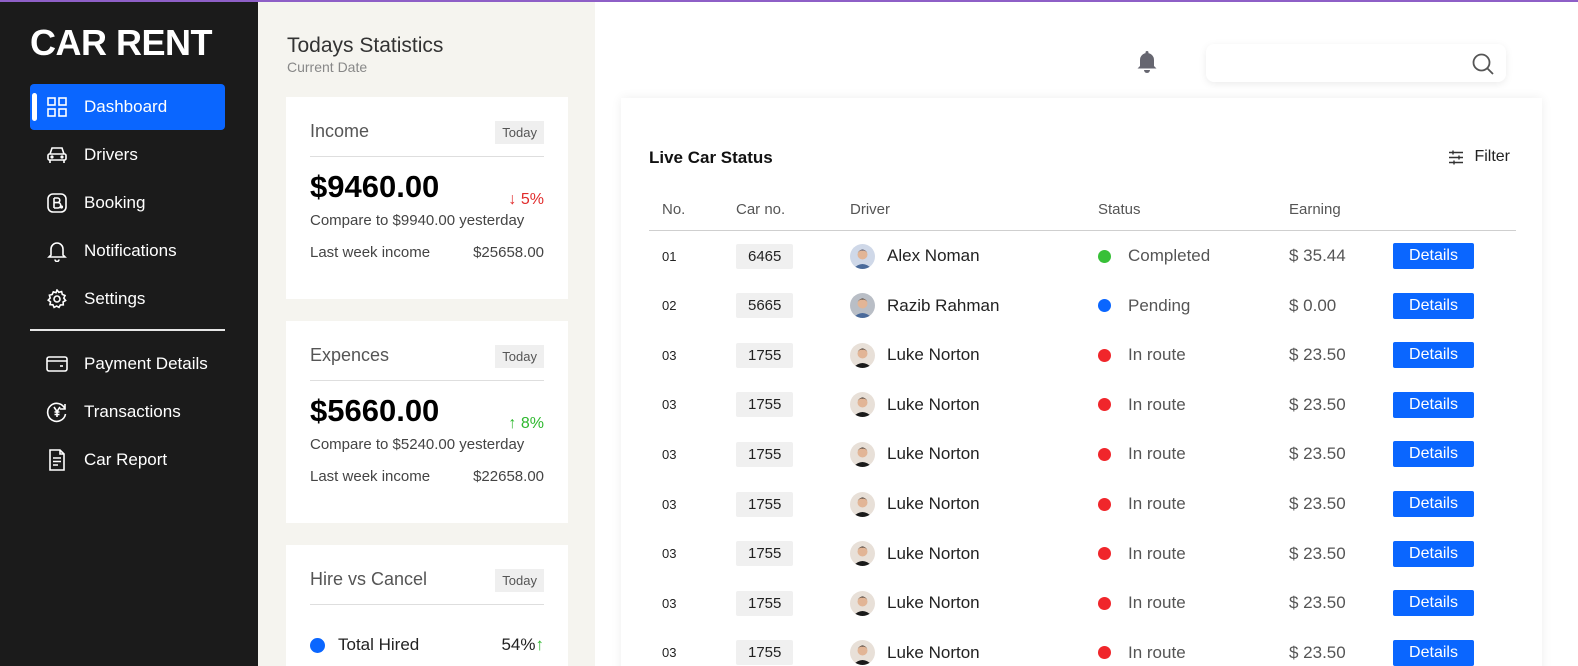  I want to click on sidebar-item-booking: Booking, so click(127, 203).